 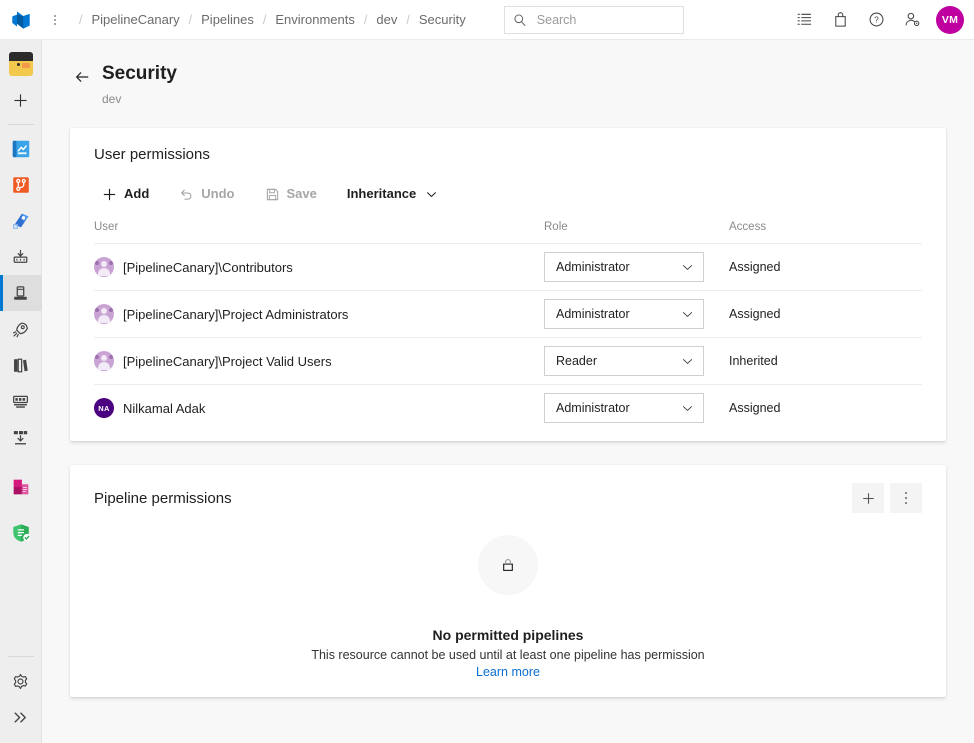 What do you see at coordinates (319, 361) in the screenshot?
I see `user-cell: [PipelineCanary]\Project Valid Users` at bounding box center [319, 361].